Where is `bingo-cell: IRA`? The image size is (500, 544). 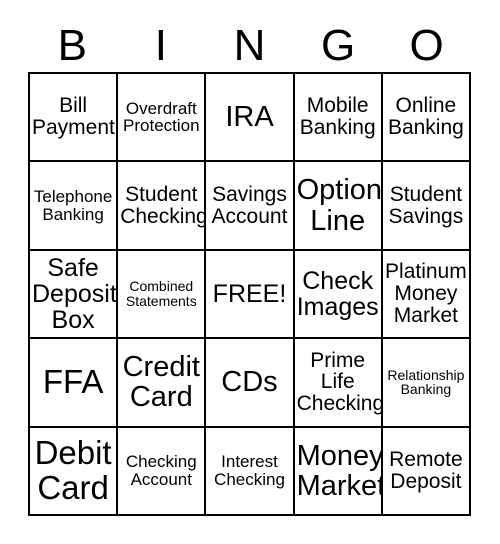 bingo-cell: IRA is located at coordinates (250, 118).